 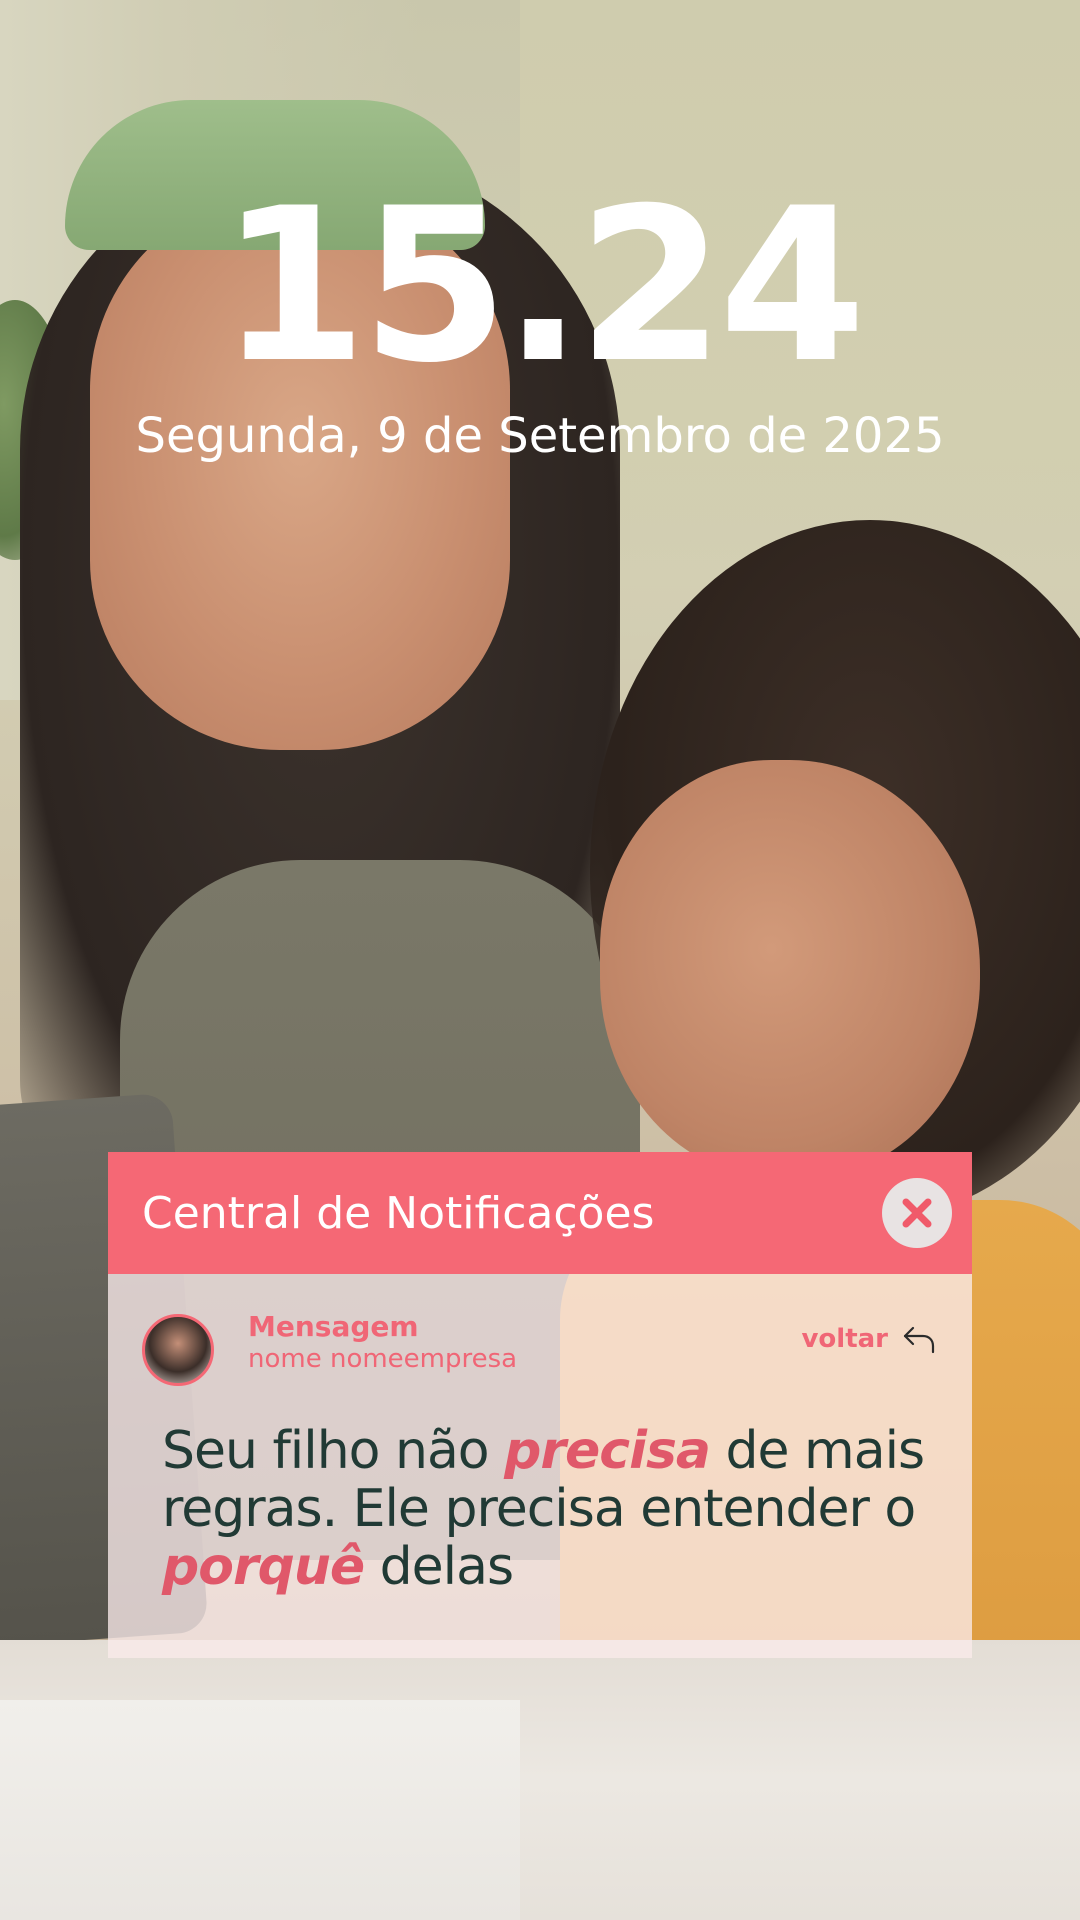 What do you see at coordinates (607, 1451) in the screenshot?
I see `message-emphasis-1: precisa` at bounding box center [607, 1451].